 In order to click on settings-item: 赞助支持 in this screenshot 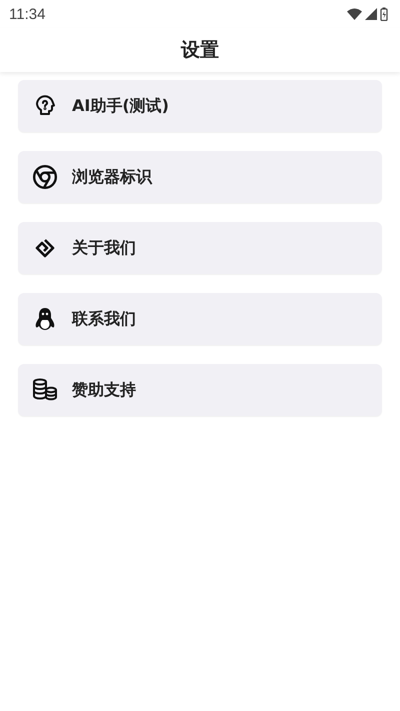, I will do `click(200, 390)`.